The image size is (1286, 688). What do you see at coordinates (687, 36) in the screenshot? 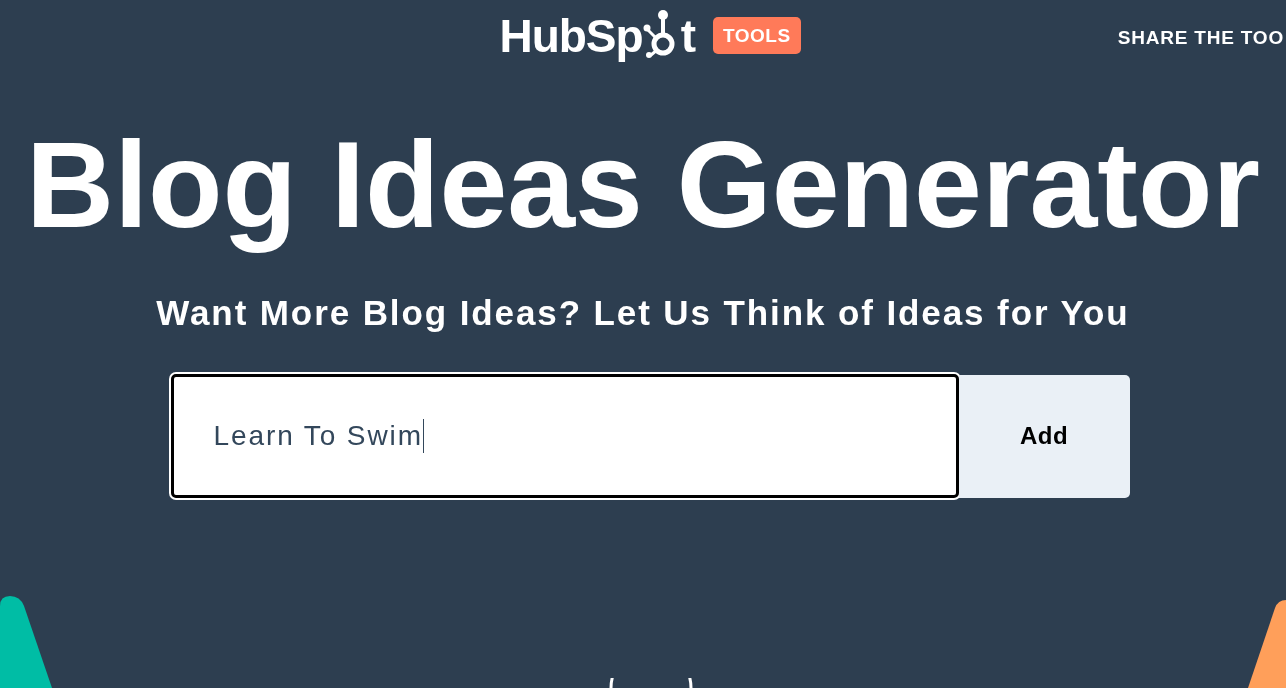
I see `logo-text: t` at bounding box center [687, 36].